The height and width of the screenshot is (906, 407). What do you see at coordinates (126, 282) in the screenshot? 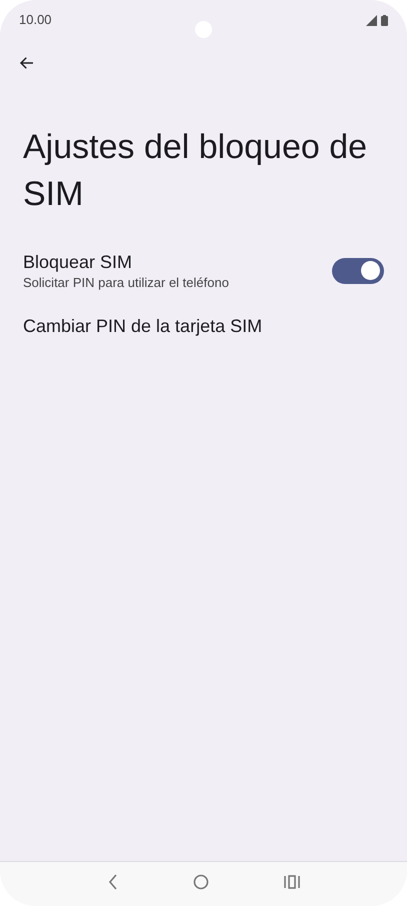
I see `setting-summary: Solicitar PIN para utilizar el teléfono` at bounding box center [126, 282].